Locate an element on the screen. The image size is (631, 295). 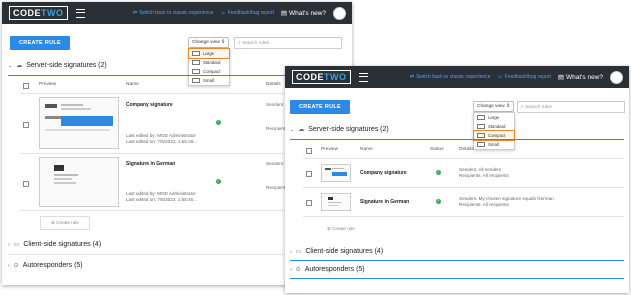
cloud-icon: ☁ is located at coordinates (301, 130).